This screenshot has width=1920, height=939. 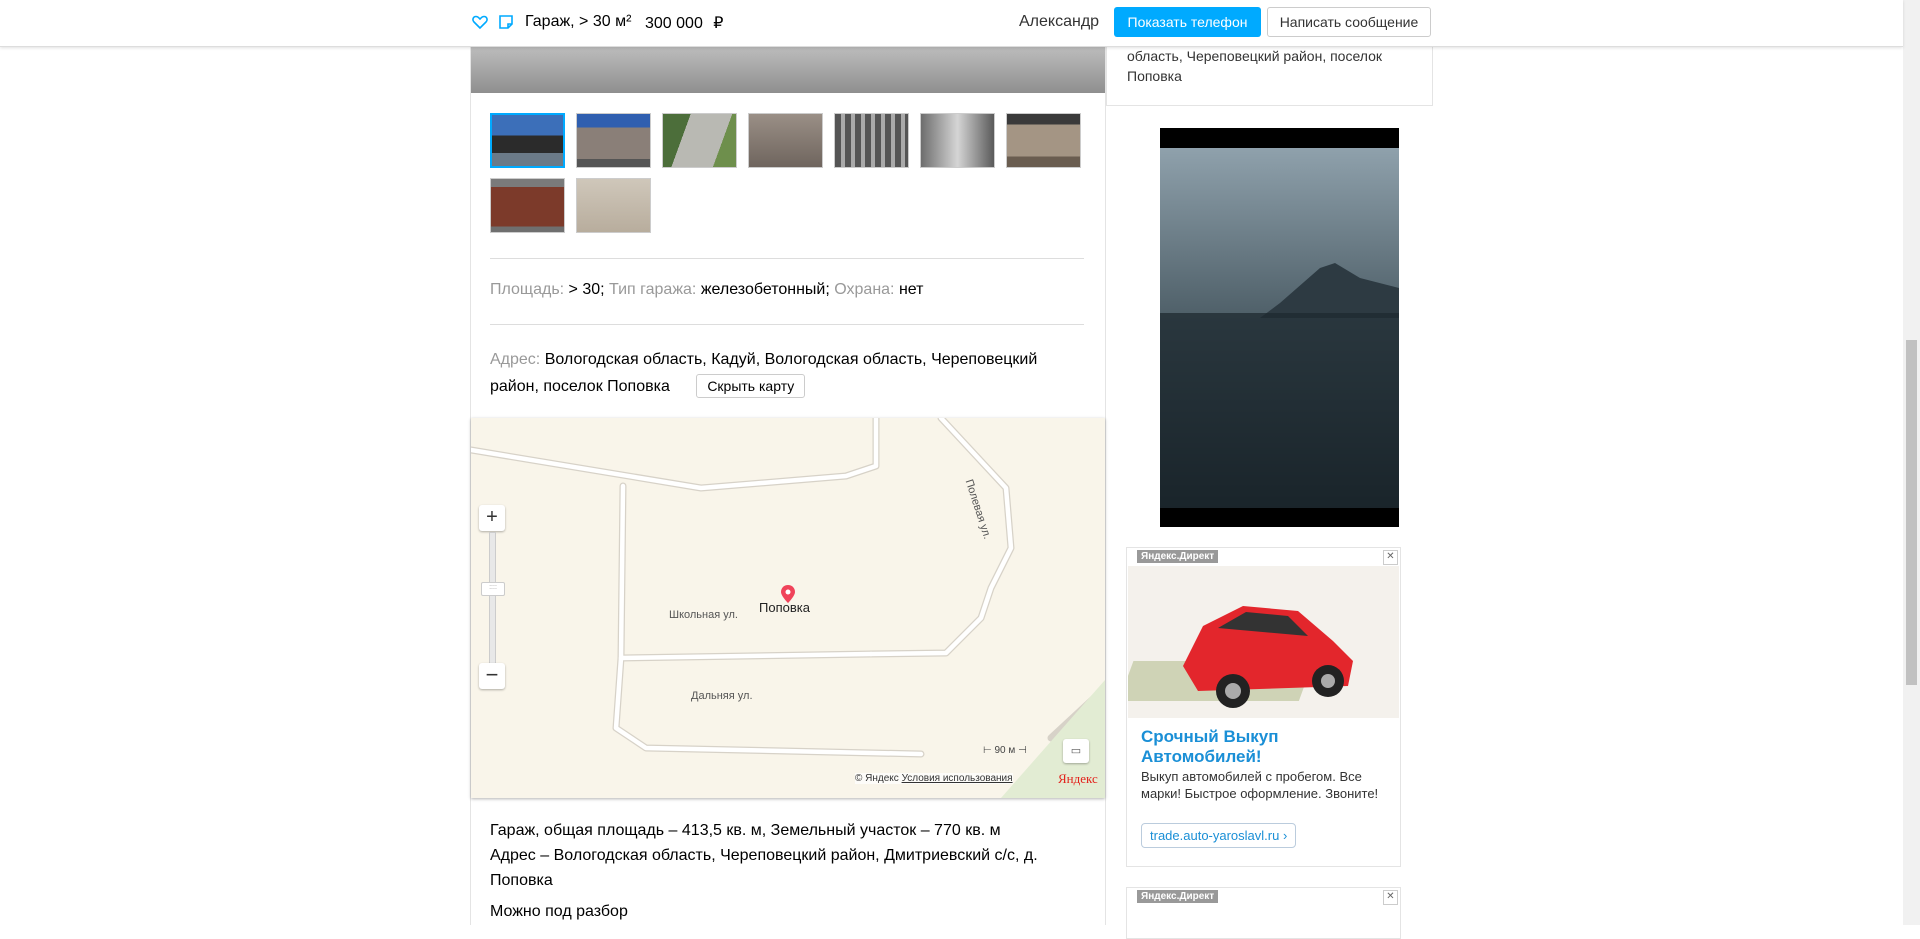 I want to click on hide-map-button: Скрыть карту, so click(x=751, y=386).